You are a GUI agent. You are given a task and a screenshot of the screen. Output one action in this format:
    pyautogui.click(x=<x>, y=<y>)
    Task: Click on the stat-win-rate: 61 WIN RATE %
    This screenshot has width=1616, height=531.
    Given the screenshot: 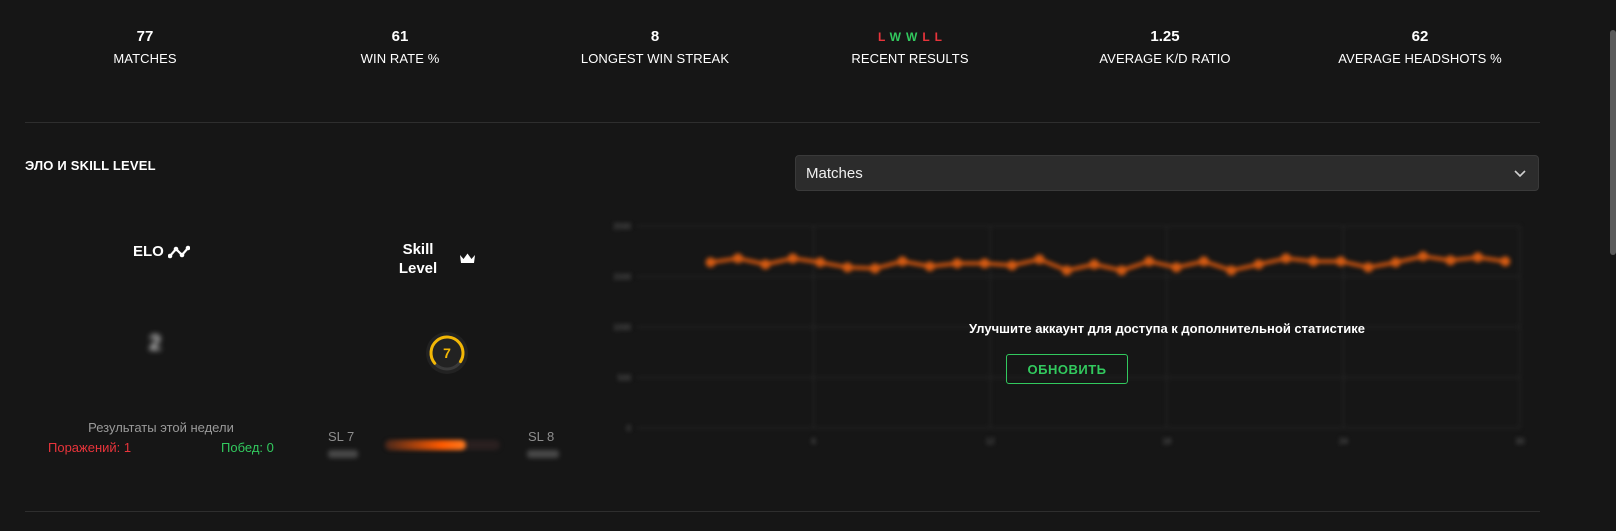 What is the action you would take?
    pyautogui.click(x=400, y=52)
    